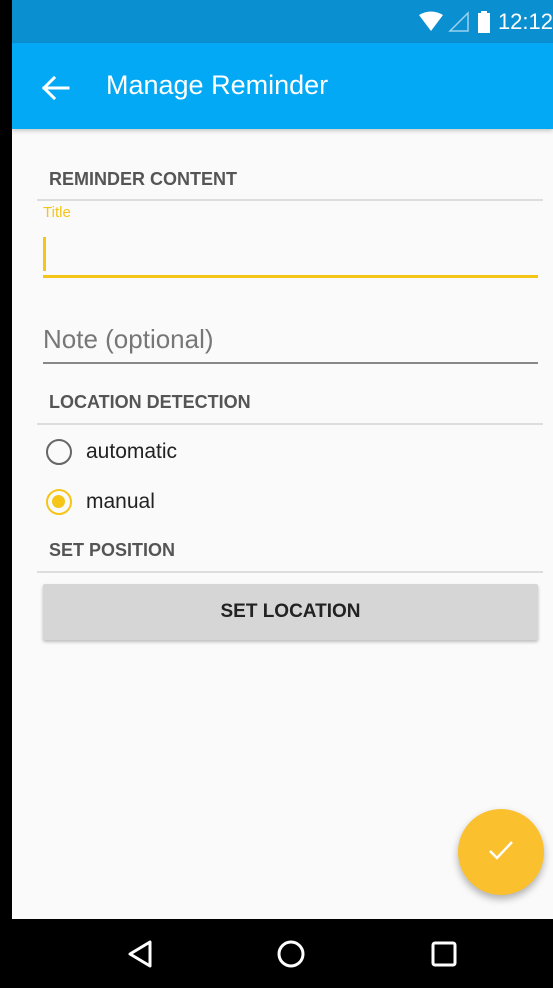 The width and height of the screenshot is (553, 988). I want to click on home-circle-icon, so click(291, 954).